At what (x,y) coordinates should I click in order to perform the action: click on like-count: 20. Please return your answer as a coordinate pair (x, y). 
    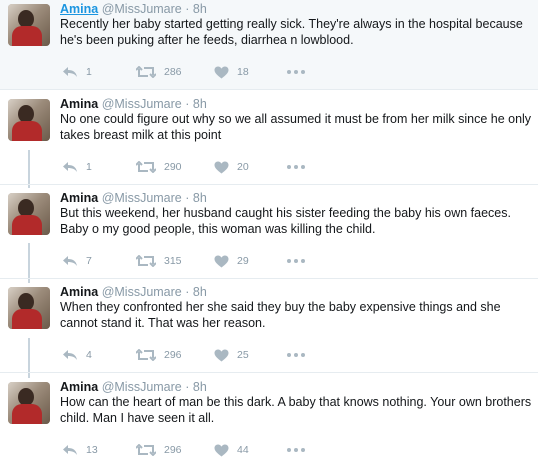
    Looking at the image, I should click on (243, 167).